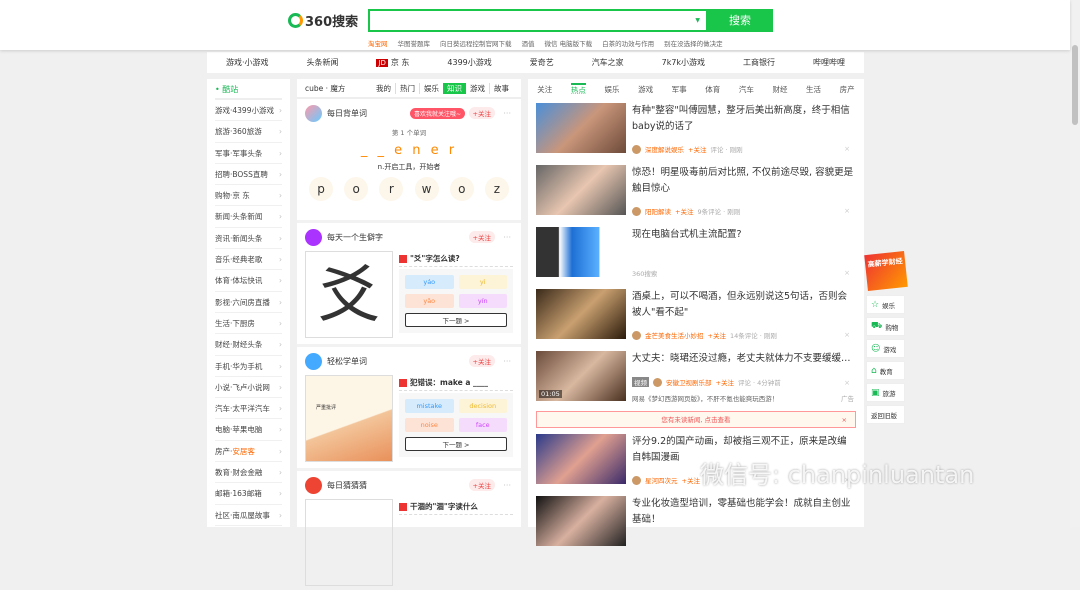 This screenshot has height=590, width=1080. Describe the element at coordinates (683, 62) in the screenshot. I see `nav-link: 7k7k小游戏` at that location.